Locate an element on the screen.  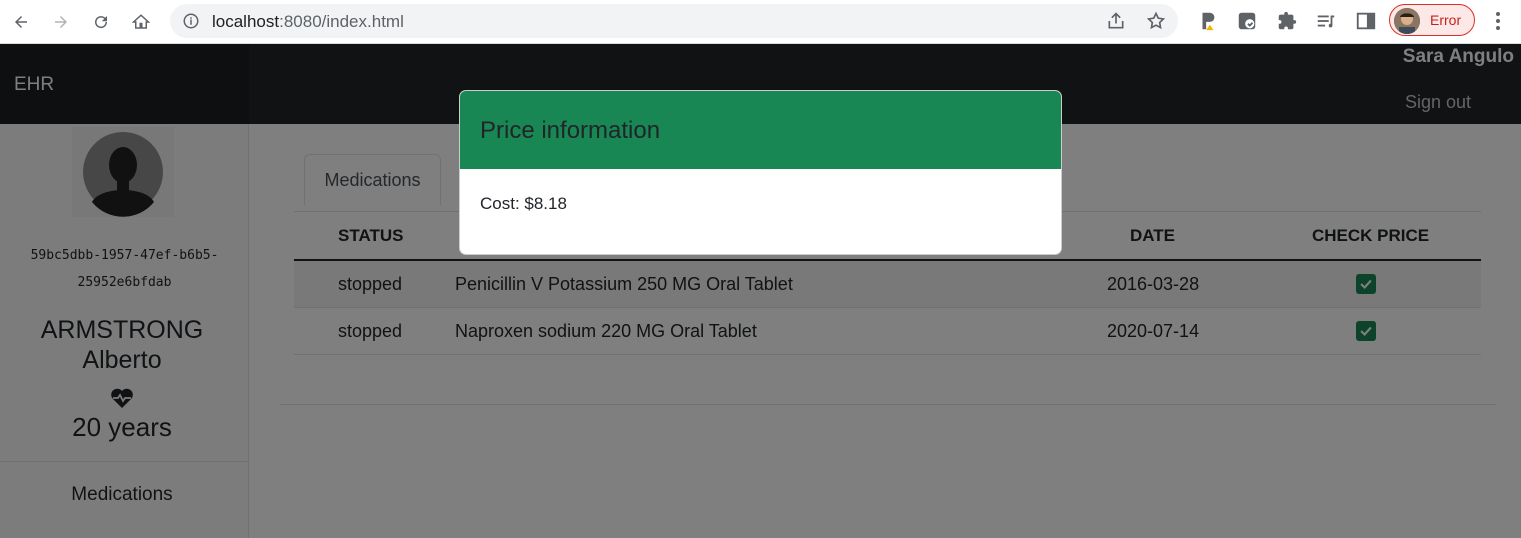
browser-toolbar: localhost:8080/index.html Error is located at coordinates (760, 22).